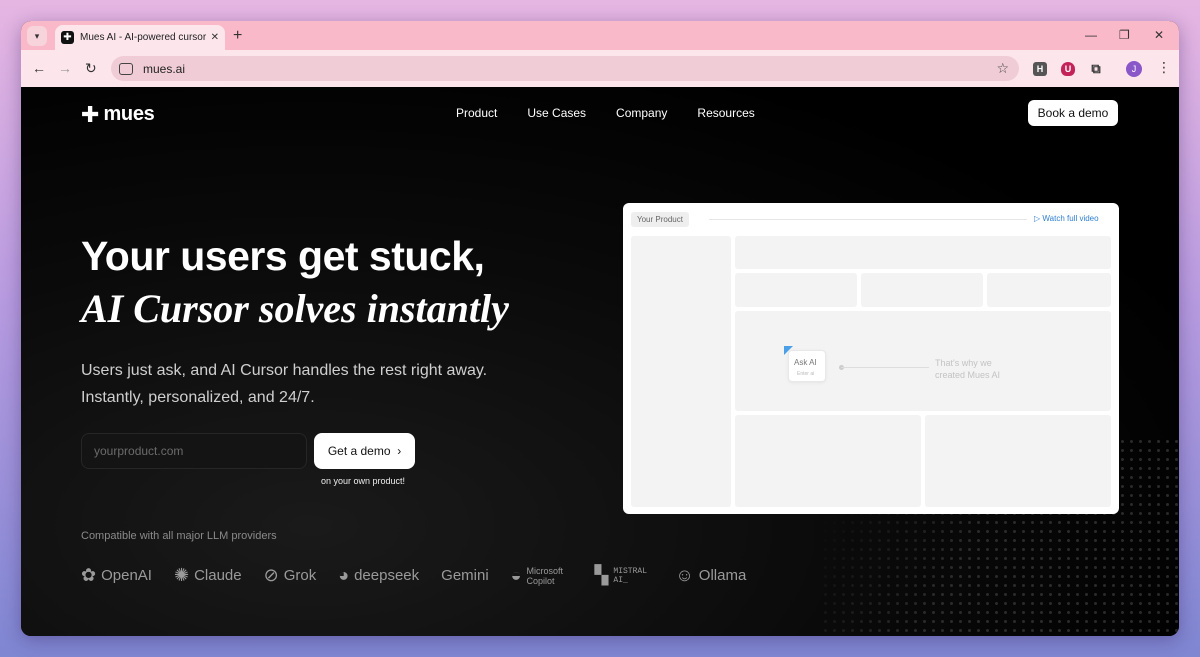 Image resolution: width=1200 pixels, height=657 pixels. I want to click on cta-note: on your own product!, so click(363, 481).